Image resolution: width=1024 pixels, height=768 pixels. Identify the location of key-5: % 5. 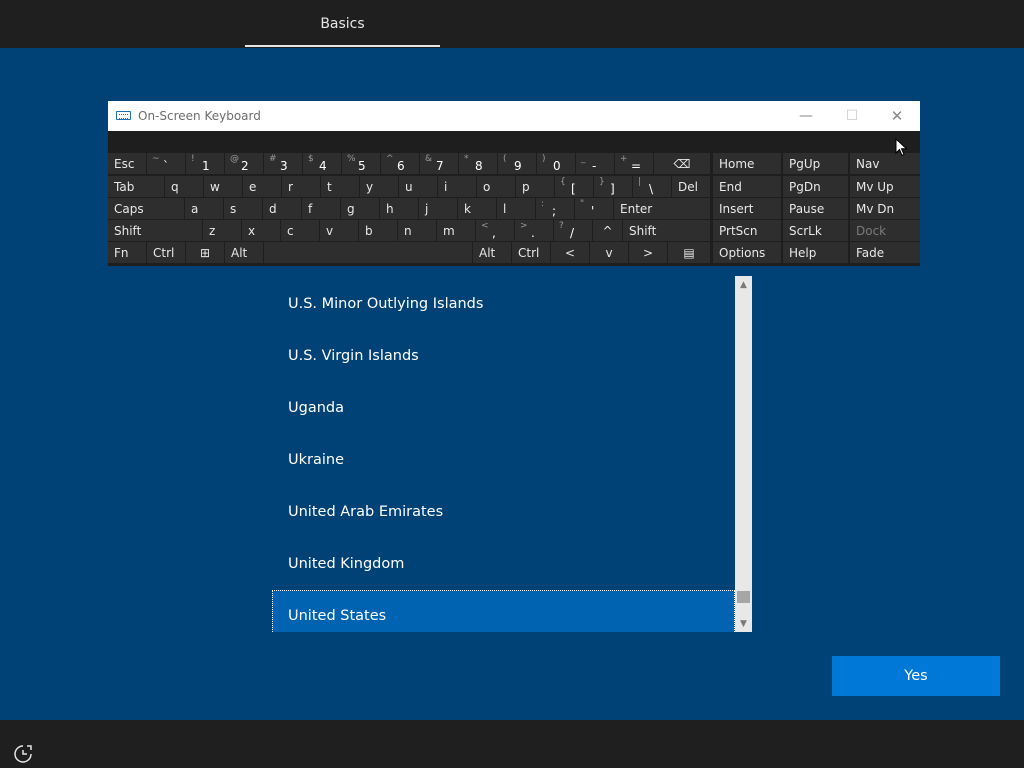
(361, 163).